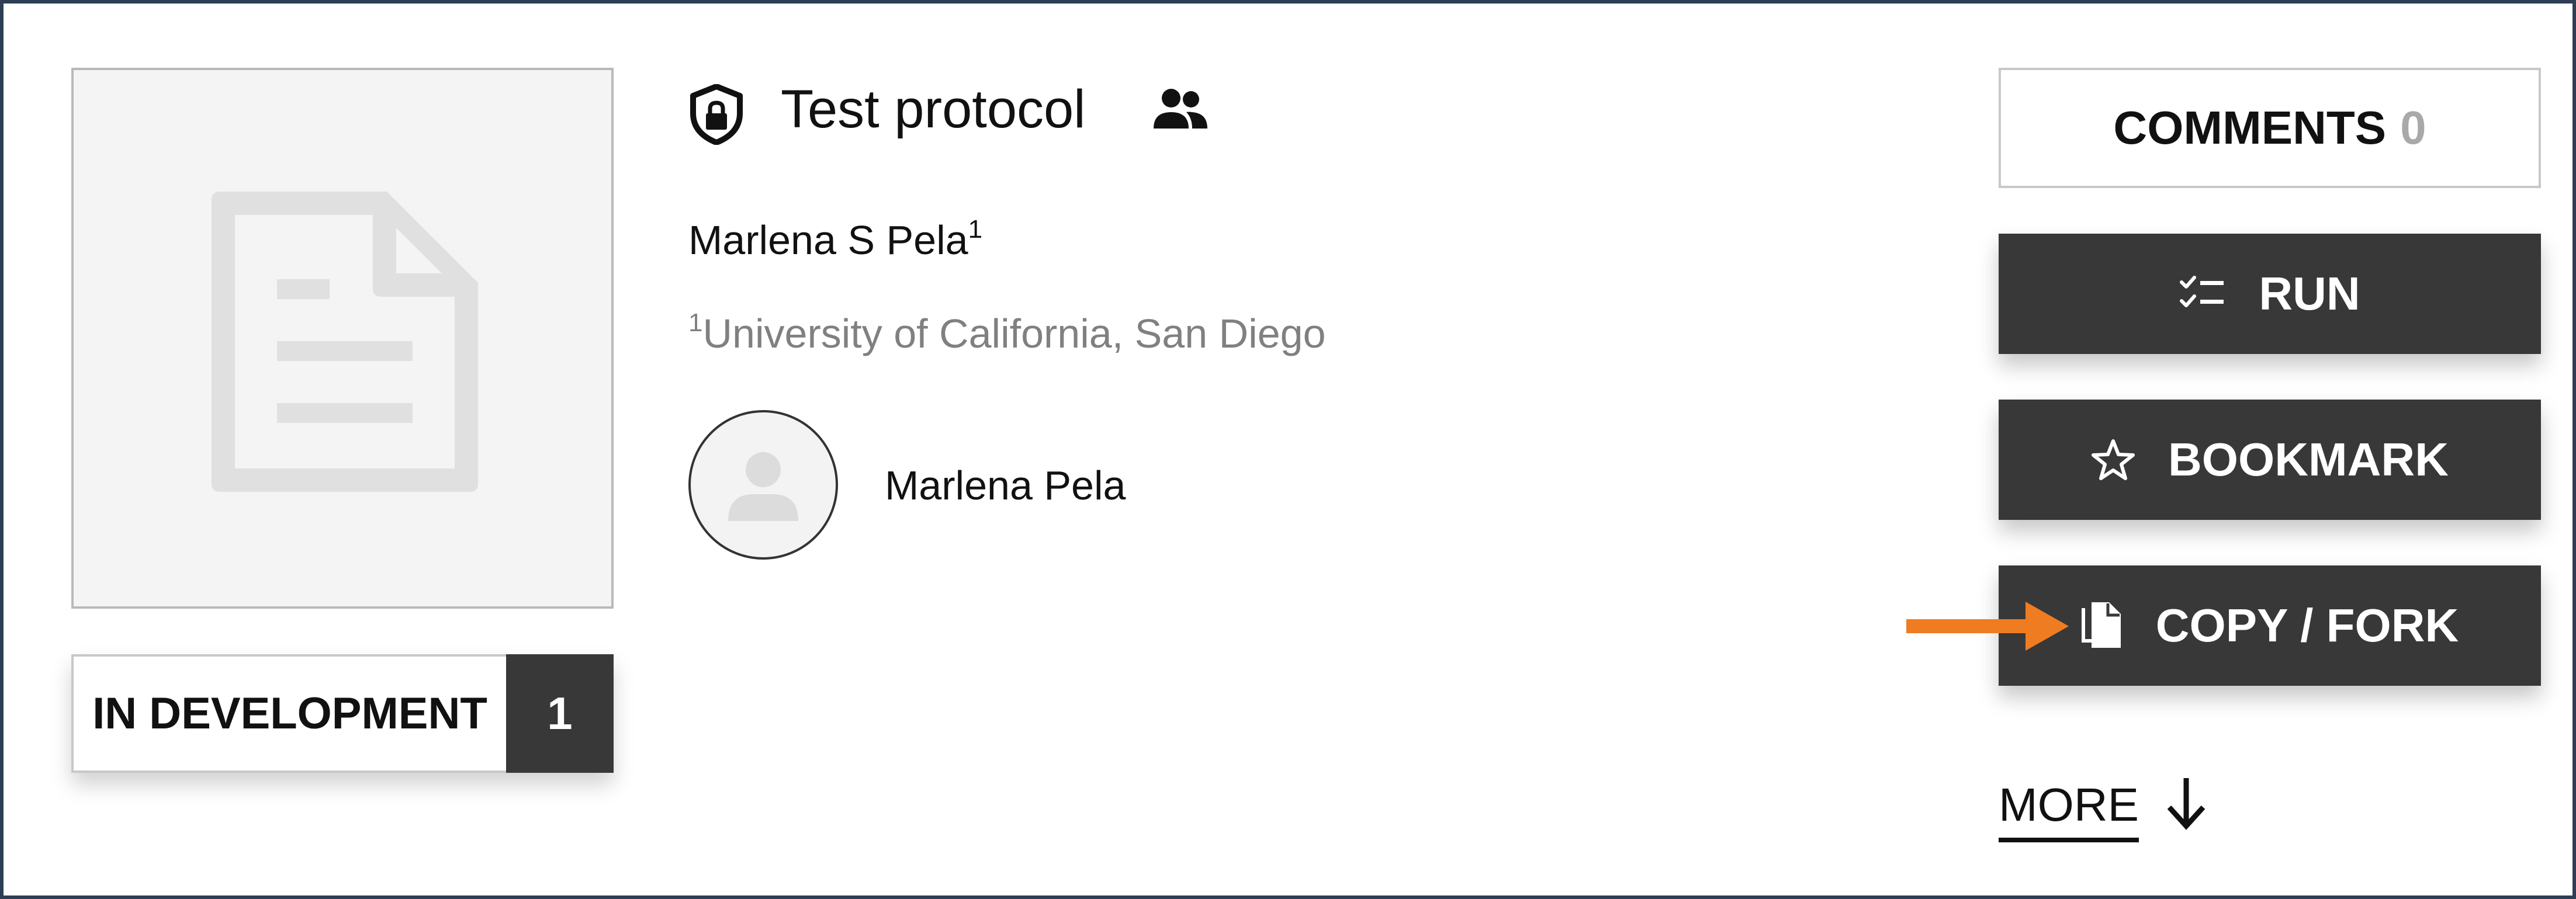  Describe the element at coordinates (976, 229) in the screenshot. I see `author-superscript: 1` at that location.